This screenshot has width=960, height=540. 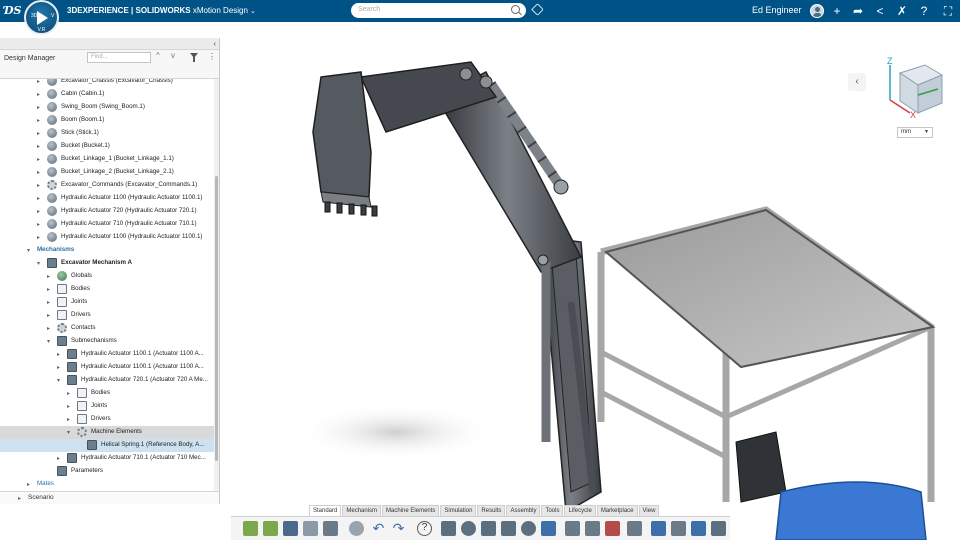 What do you see at coordinates (777, 10) in the screenshot?
I see `user-name: Ed Engineer` at bounding box center [777, 10].